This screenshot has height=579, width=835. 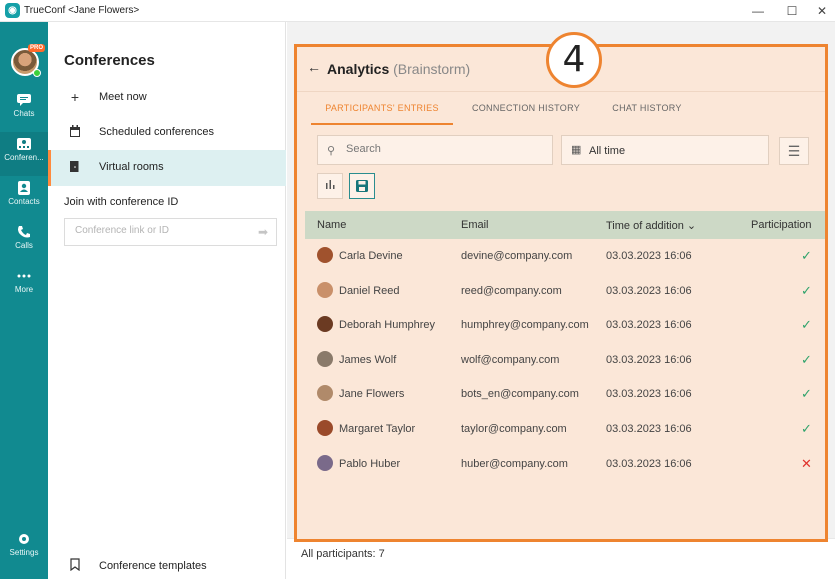 I want to click on rail-label: Settings, so click(x=24, y=552).